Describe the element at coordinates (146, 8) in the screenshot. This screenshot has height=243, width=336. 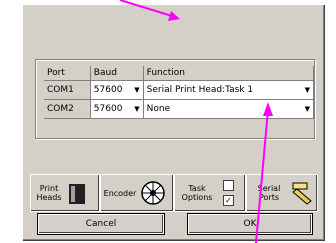
I see `annotation-arrow-top` at that location.